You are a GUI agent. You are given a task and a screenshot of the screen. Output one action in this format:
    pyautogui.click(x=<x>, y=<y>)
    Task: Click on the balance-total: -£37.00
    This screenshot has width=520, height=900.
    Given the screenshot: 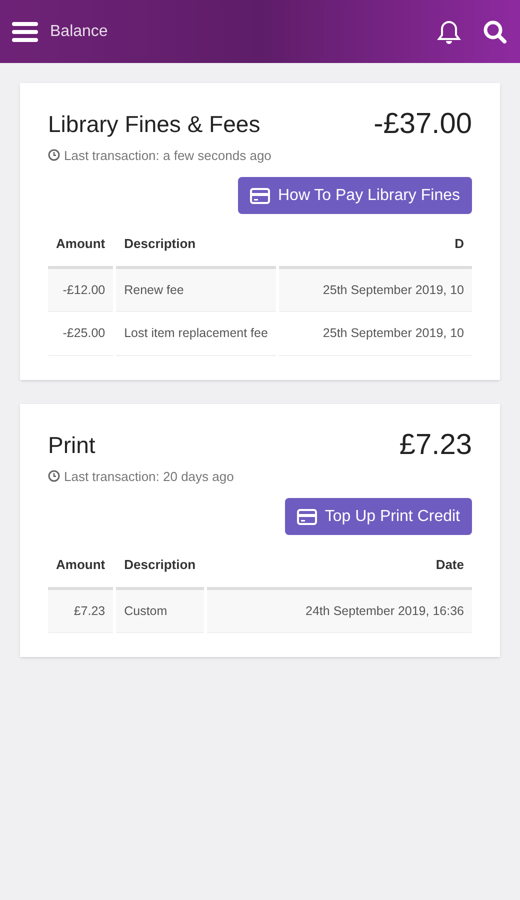 What is the action you would take?
    pyautogui.click(x=423, y=124)
    